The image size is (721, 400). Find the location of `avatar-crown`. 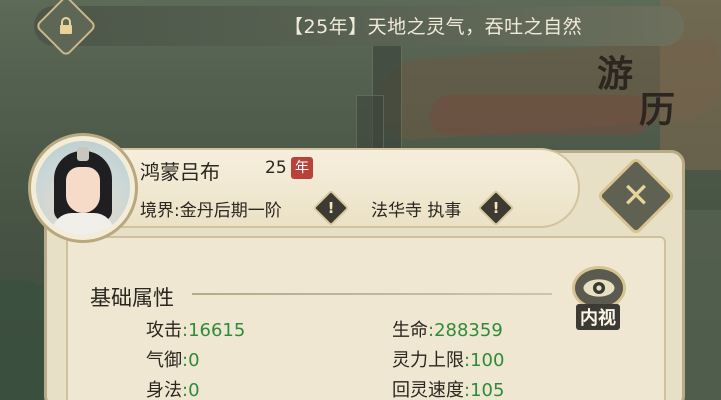

avatar-crown is located at coordinates (83, 154).